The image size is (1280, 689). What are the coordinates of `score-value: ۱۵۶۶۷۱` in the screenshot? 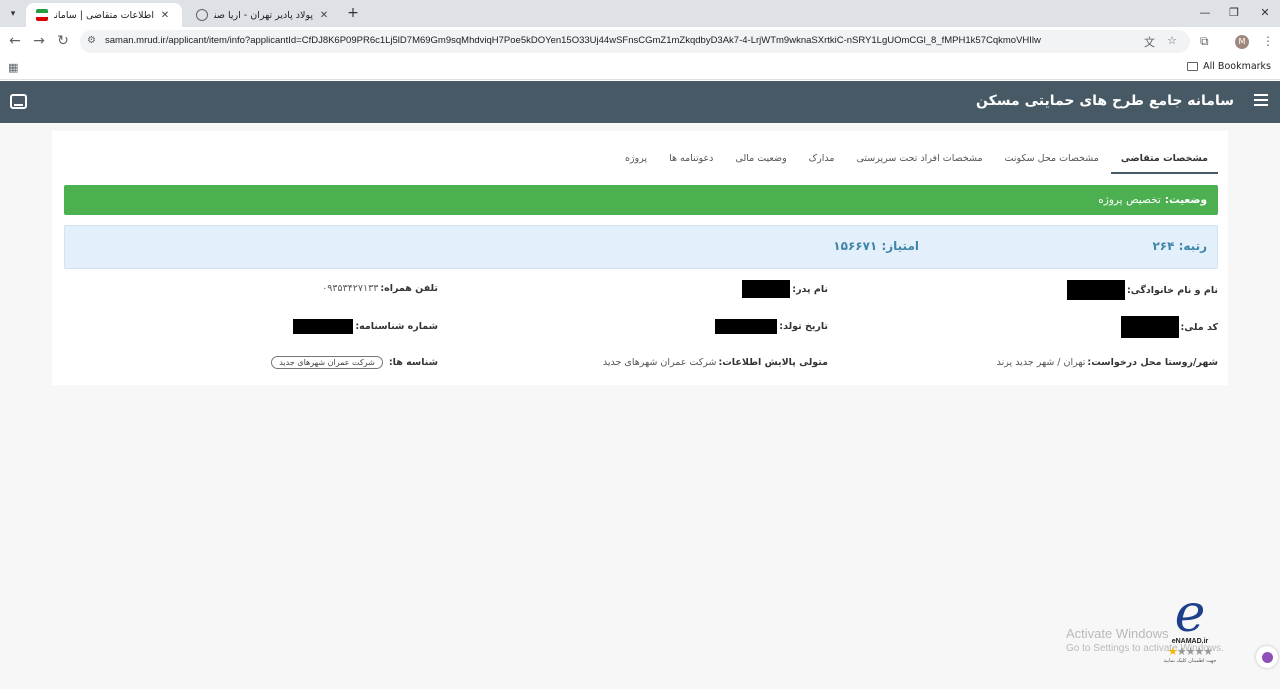 It's located at (855, 246).